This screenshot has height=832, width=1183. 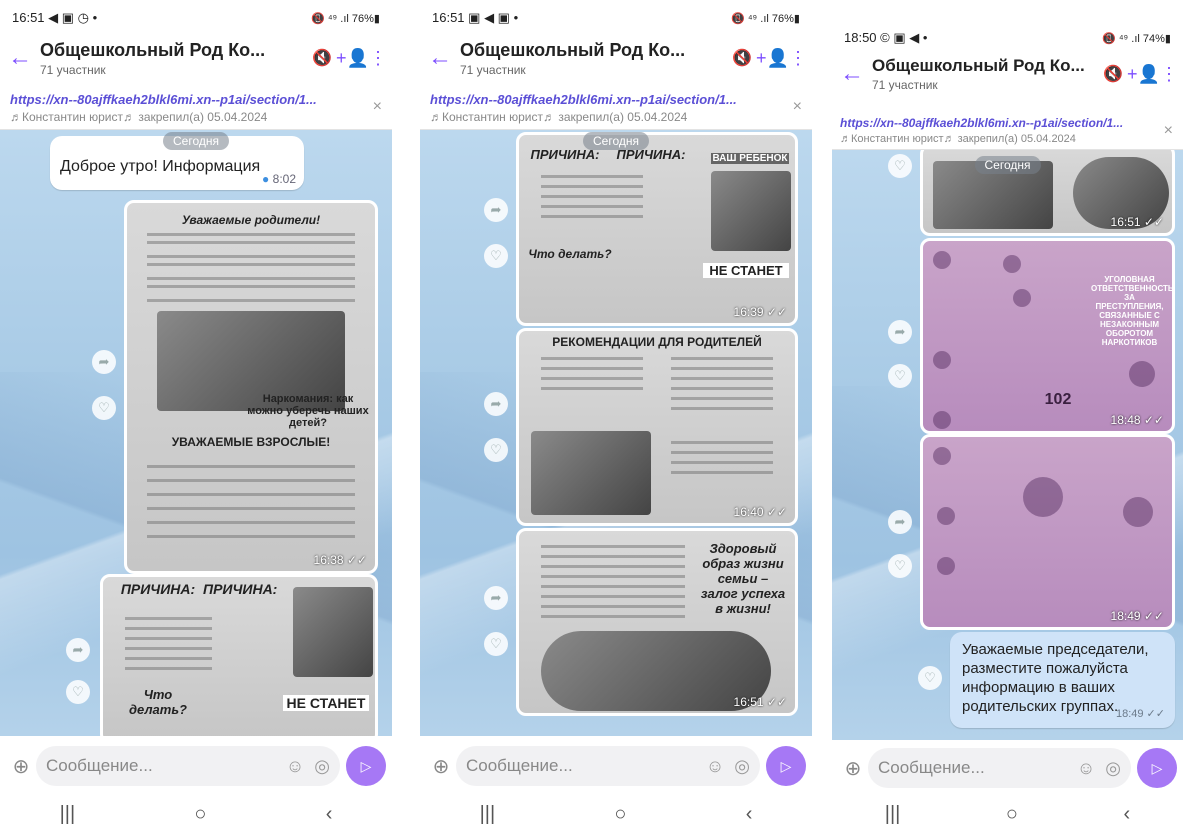 What do you see at coordinates (239, 655) in the screenshot?
I see `image-message: ПРИЧИНА: ПРИЧИНА: Что делать? НЕ СТАНЕТ` at bounding box center [239, 655].